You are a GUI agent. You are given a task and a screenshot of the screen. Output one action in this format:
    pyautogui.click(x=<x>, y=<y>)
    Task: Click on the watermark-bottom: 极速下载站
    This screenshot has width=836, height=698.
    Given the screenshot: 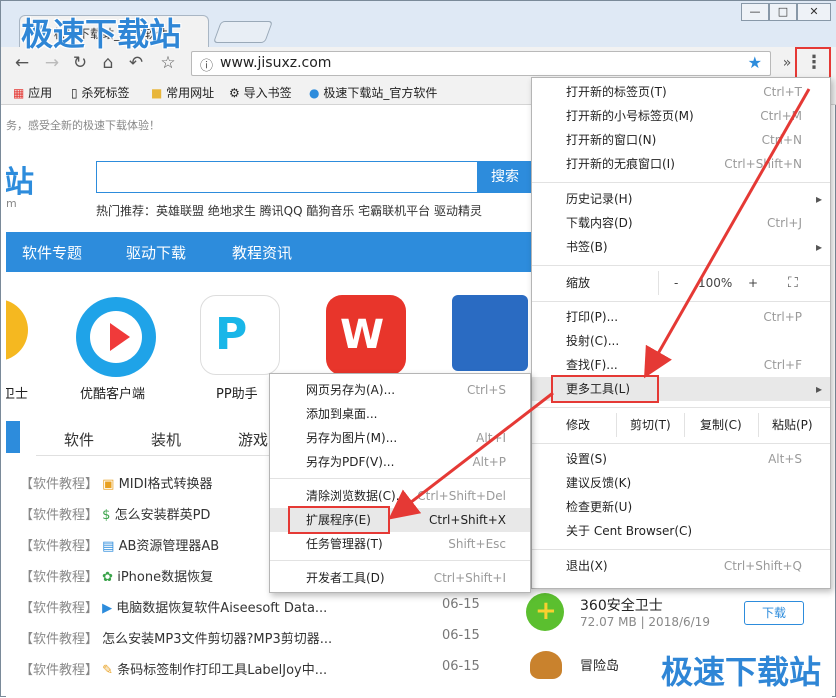 What is the action you would take?
    pyautogui.click(x=741, y=672)
    